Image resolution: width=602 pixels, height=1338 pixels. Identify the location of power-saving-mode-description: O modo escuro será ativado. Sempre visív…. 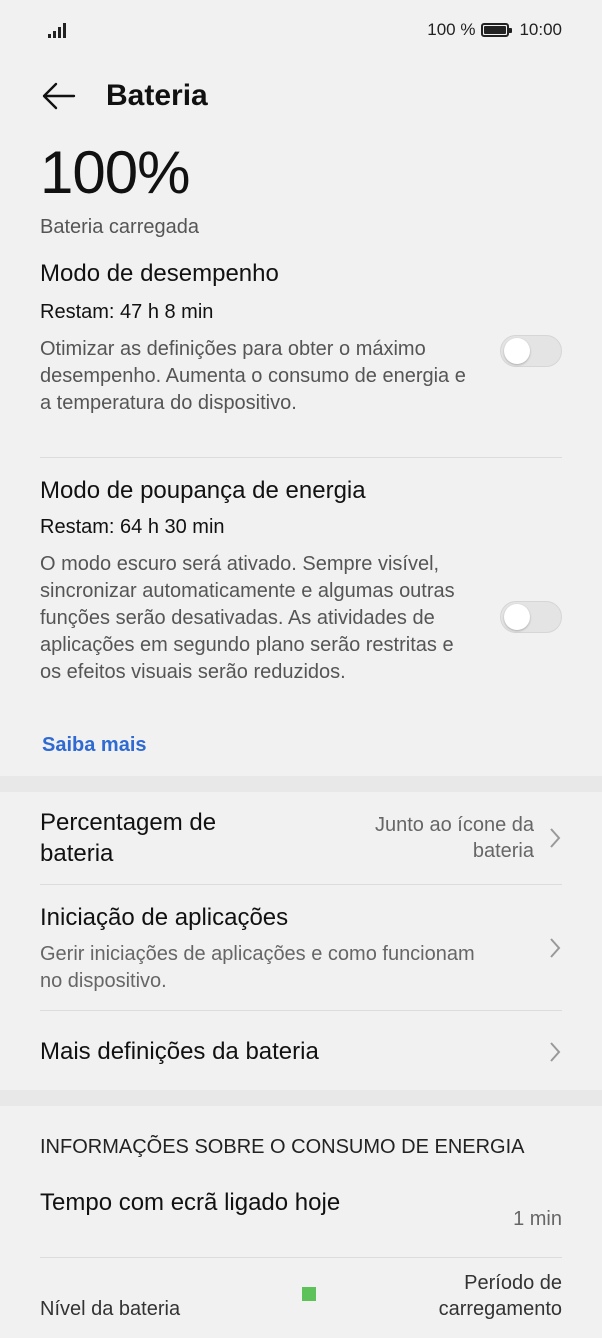
(247, 618).